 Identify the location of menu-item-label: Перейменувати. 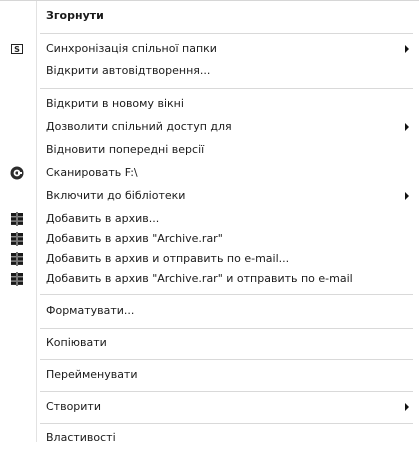
(92, 374).